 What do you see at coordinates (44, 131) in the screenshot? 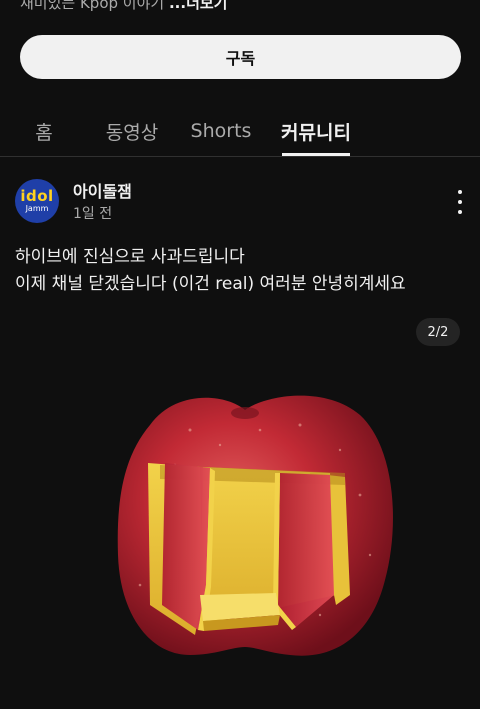
I see `tab-home: 홈` at bounding box center [44, 131].